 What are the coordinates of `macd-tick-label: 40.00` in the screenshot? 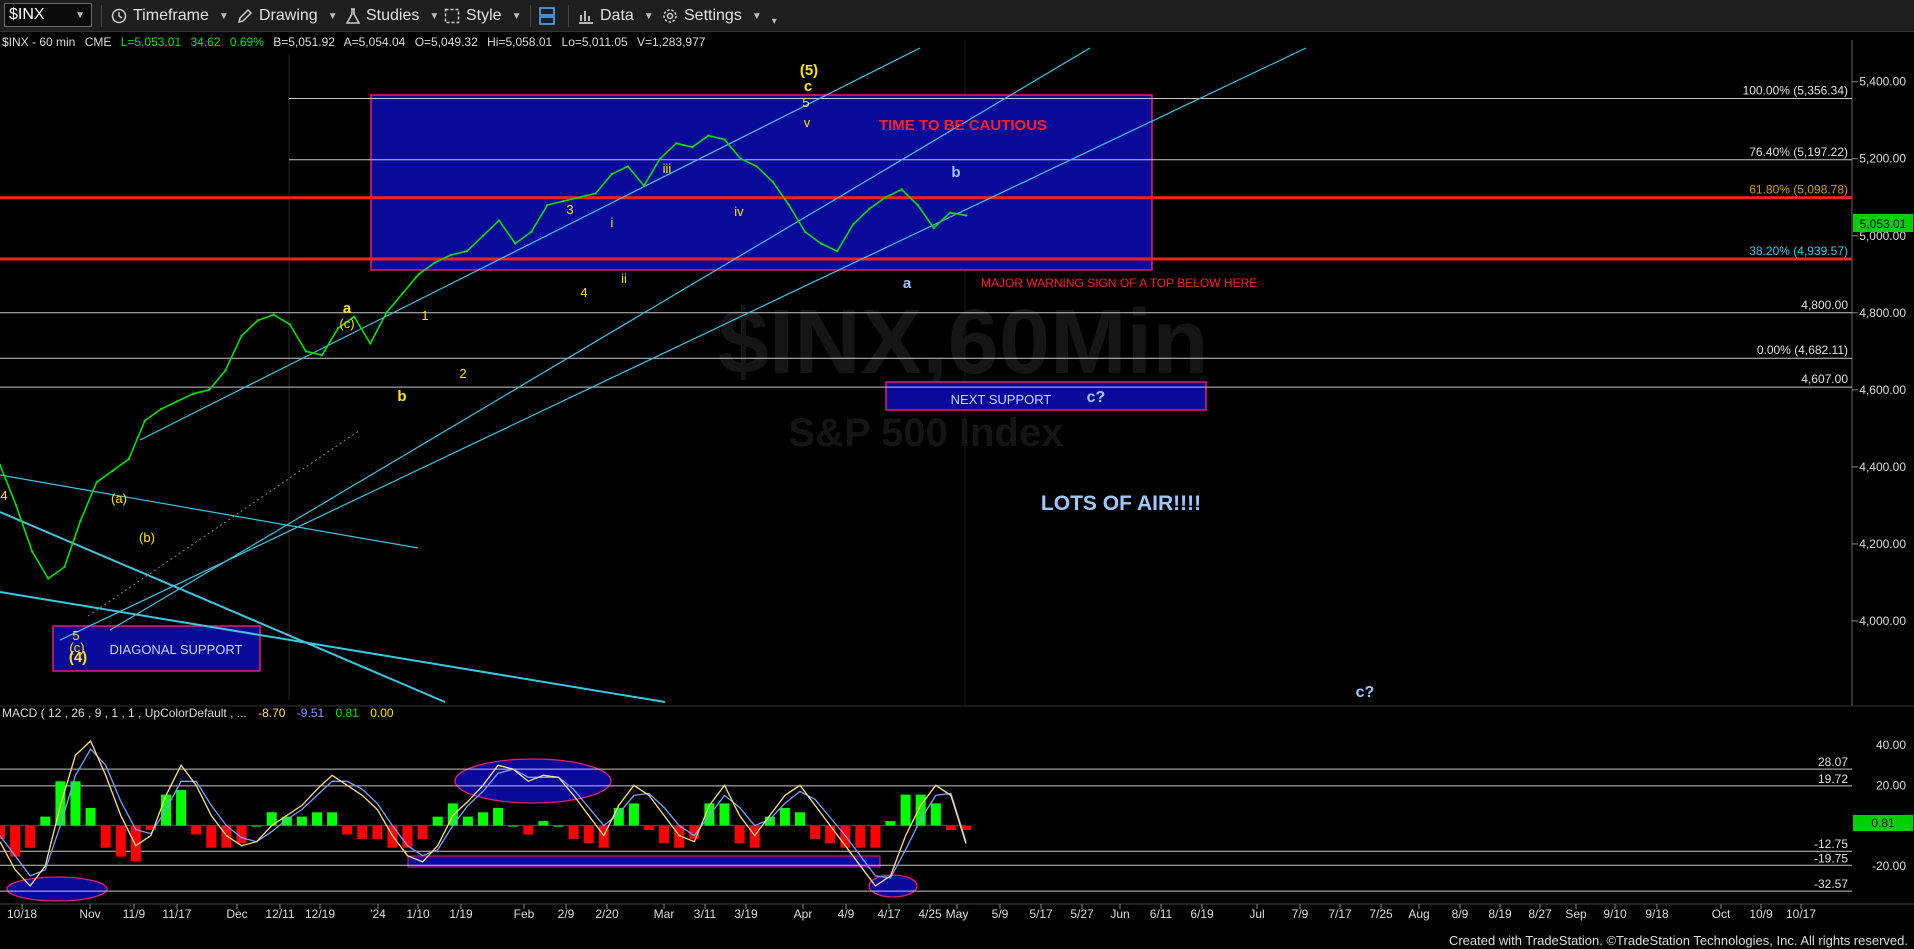 It's located at (1891, 745).